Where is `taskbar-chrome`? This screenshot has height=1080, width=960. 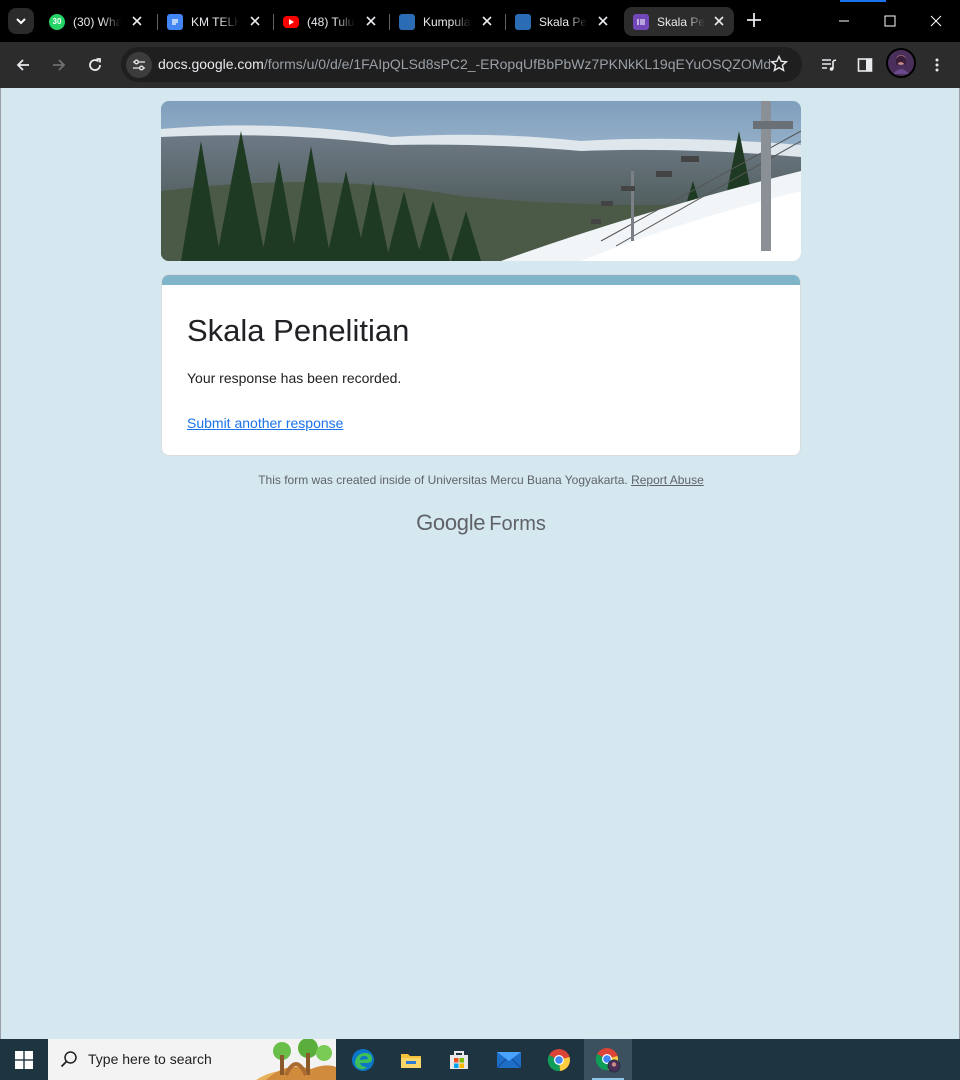
taskbar-chrome is located at coordinates (559, 1059).